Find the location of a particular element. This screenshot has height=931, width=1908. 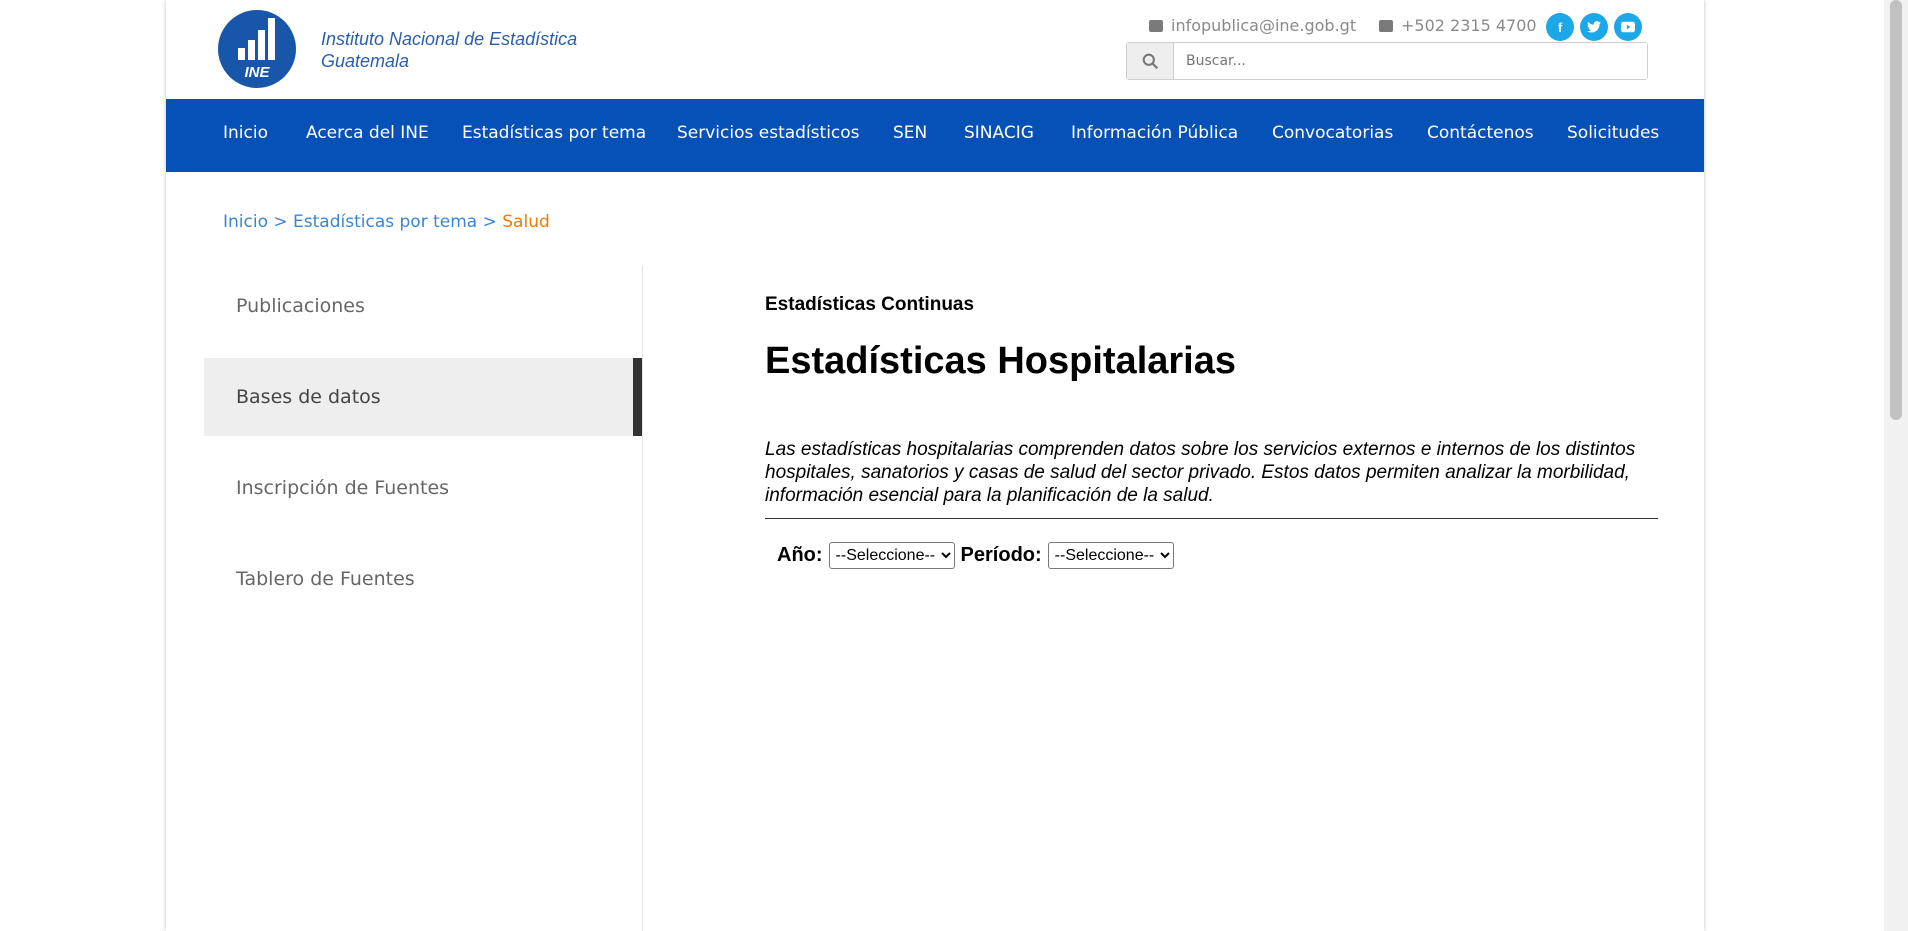

period-select: --Seleccione-- is located at coordinates (1110, 555).